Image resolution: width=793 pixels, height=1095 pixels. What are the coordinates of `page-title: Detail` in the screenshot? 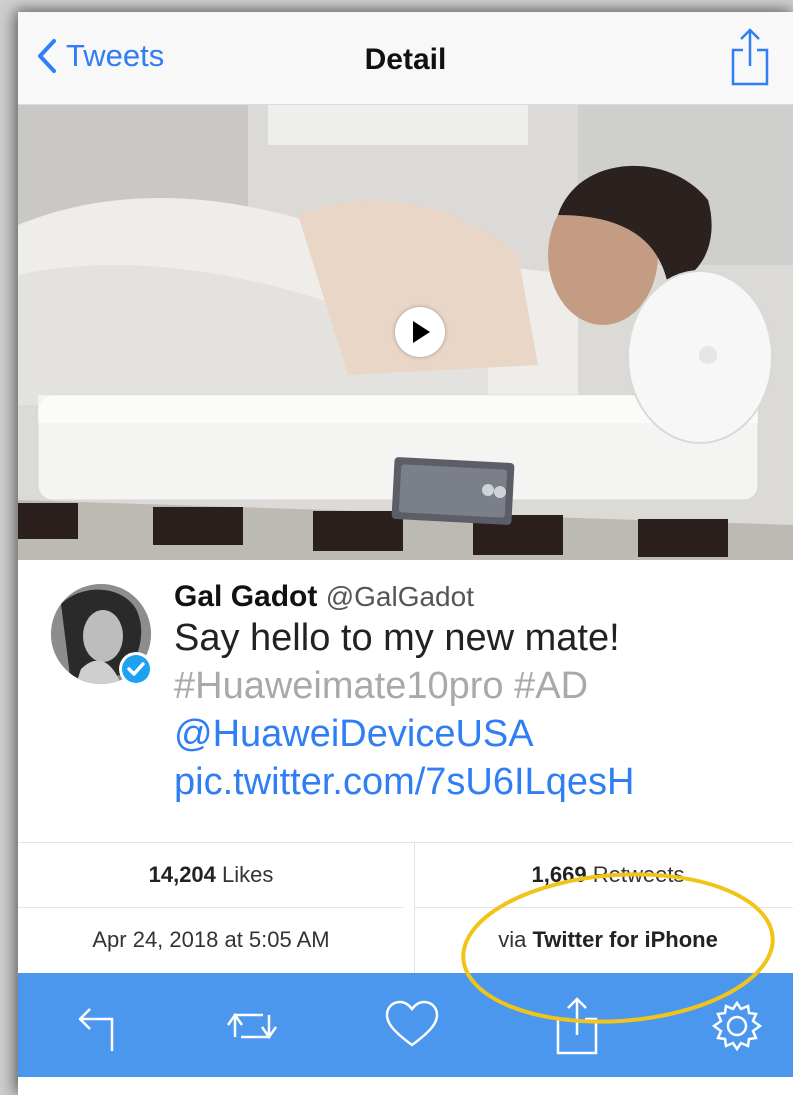 It's located at (405, 59).